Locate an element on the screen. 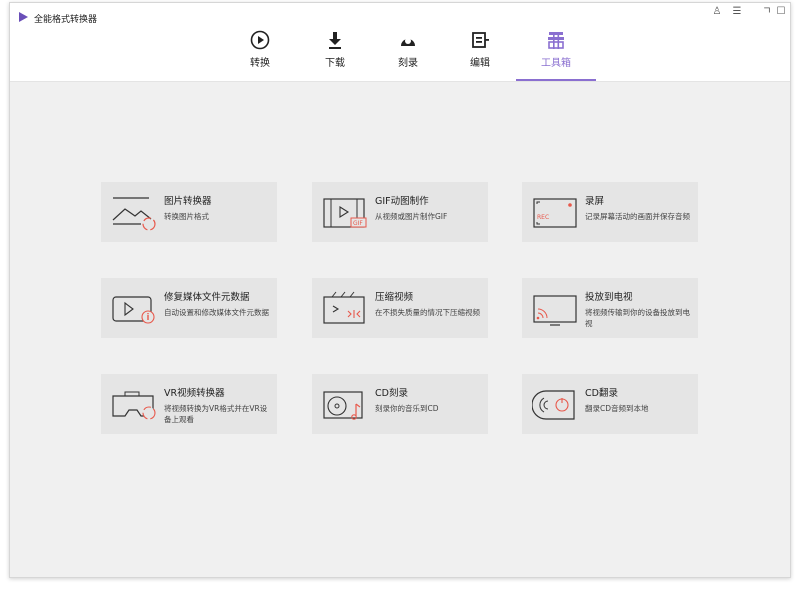  tab-burn: 刻录 is located at coordinates (408, 54).